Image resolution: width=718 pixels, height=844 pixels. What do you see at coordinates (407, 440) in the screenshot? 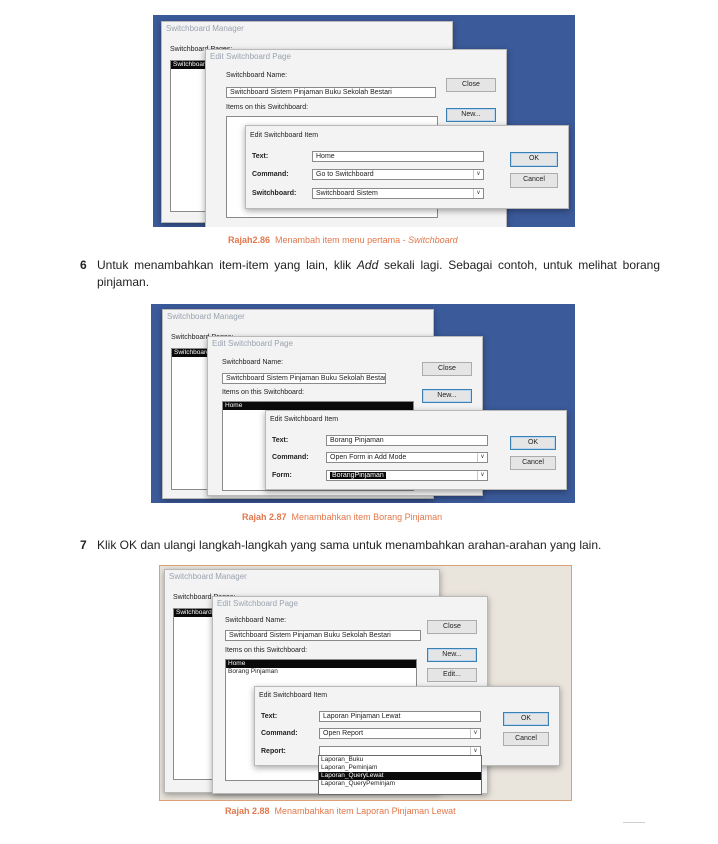
I see `text-input: Borang Pinjaman` at bounding box center [407, 440].